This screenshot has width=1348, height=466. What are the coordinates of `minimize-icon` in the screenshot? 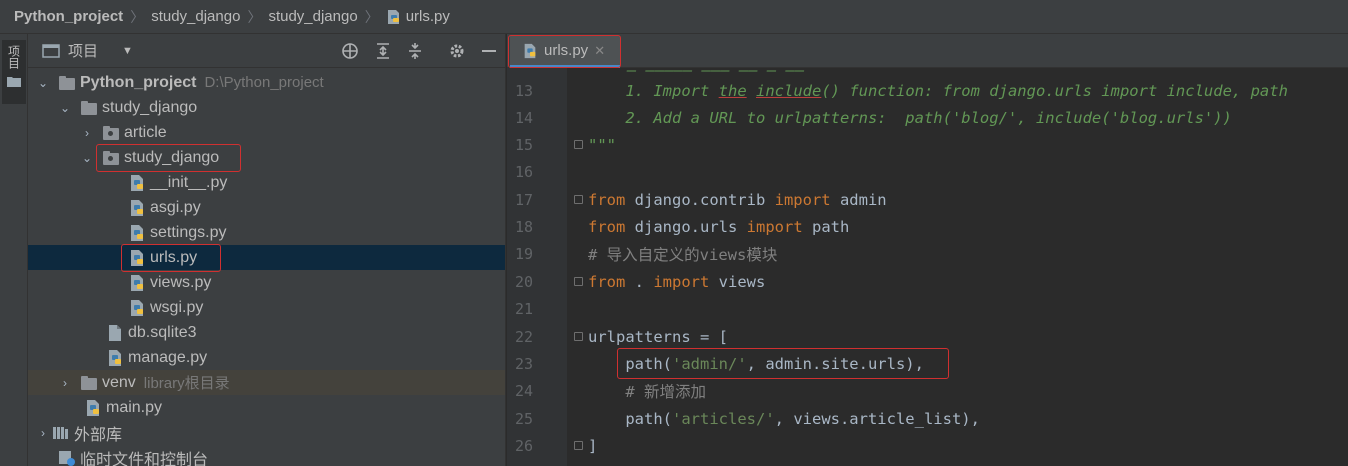 It's located at (489, 51).